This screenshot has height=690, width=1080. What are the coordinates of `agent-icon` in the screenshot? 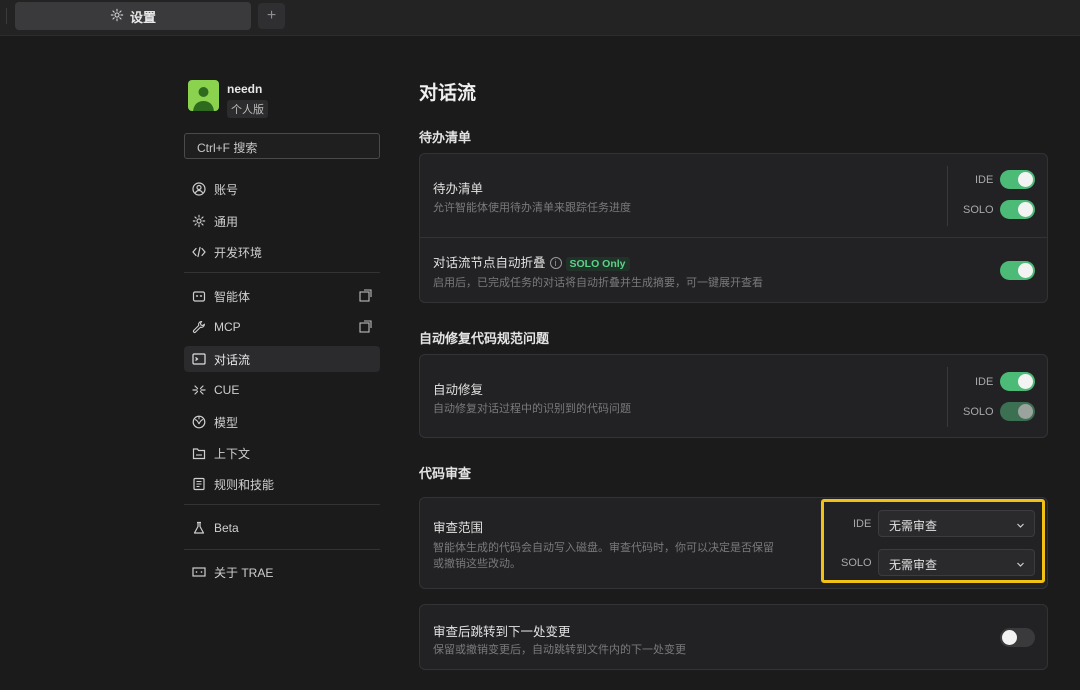 It's located at (199, 296).